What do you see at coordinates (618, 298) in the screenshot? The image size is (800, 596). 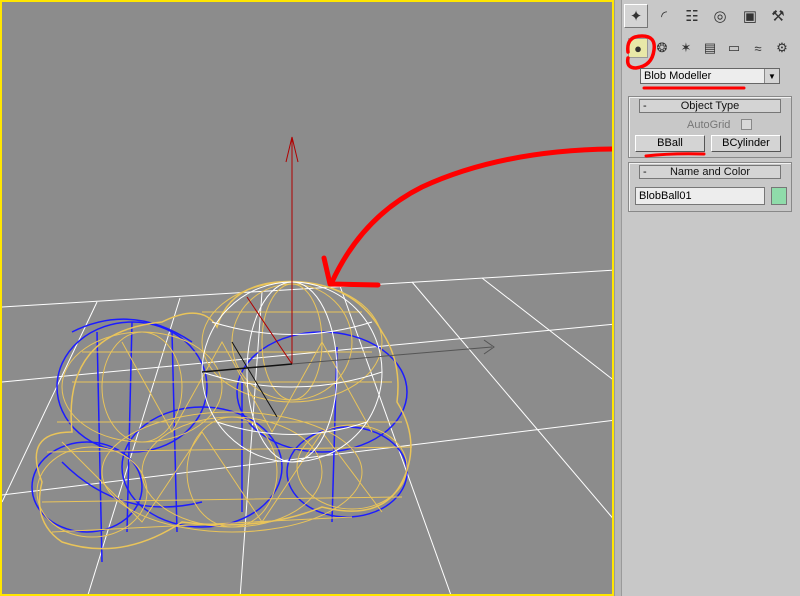 I see `panel-separator` at bounding box center [618, 298].